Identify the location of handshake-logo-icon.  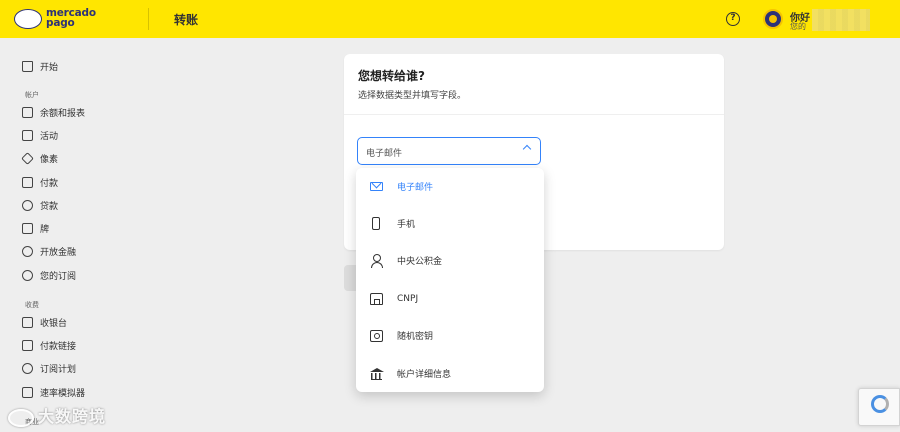
(28, 19).